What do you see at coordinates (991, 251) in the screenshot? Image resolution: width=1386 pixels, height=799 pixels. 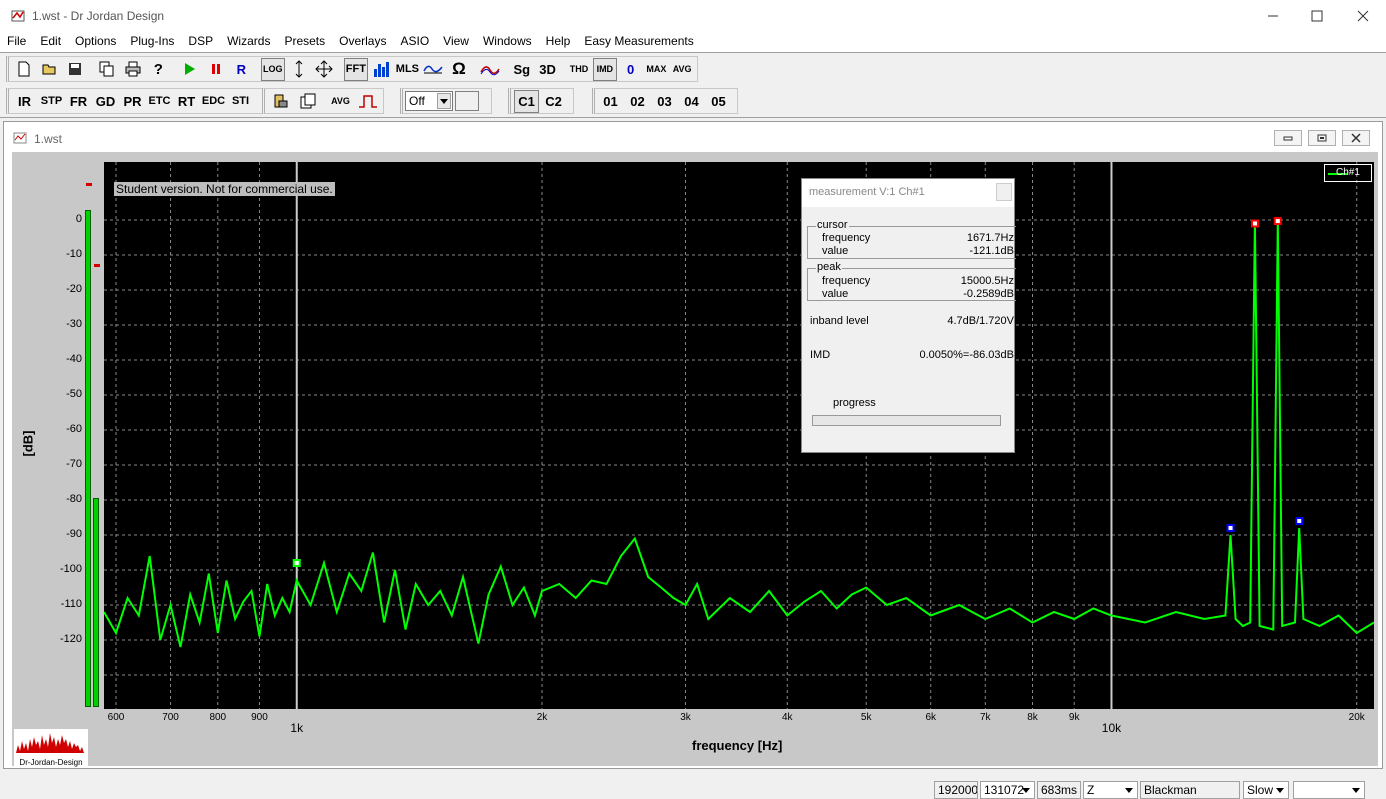 I see `cursor-value: -121.1dB` at bounding box center [991, 251].